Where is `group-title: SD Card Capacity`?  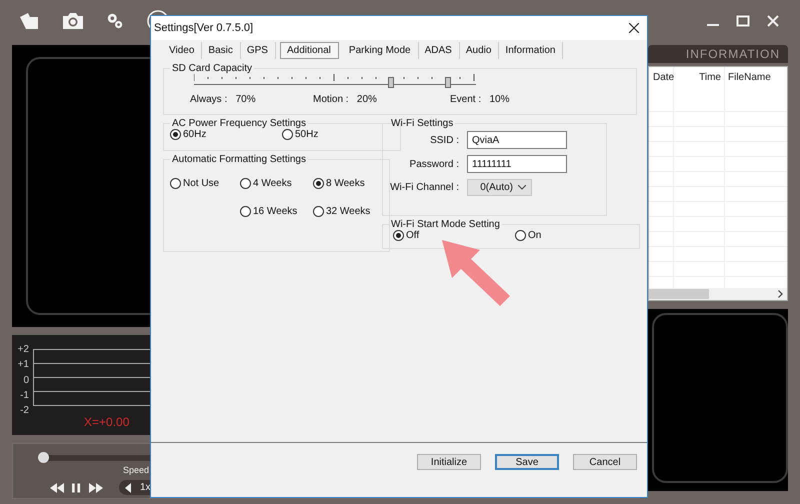 group-title: SD Card Capacity is located at coordinates (212, 68).